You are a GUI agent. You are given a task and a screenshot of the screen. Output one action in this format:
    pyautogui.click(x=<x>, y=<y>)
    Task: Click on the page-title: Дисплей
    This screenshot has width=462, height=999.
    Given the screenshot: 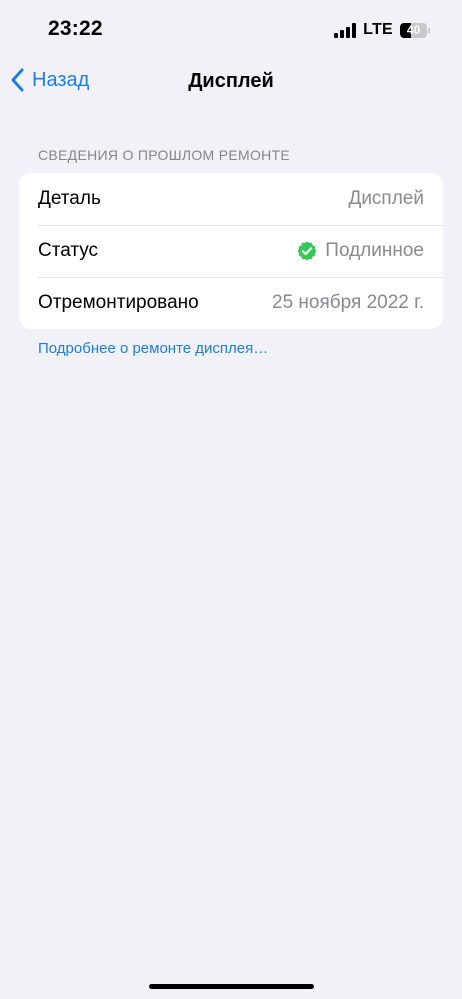 What is the action you would take?
    pyautogui.click(x=231, y=81)
    